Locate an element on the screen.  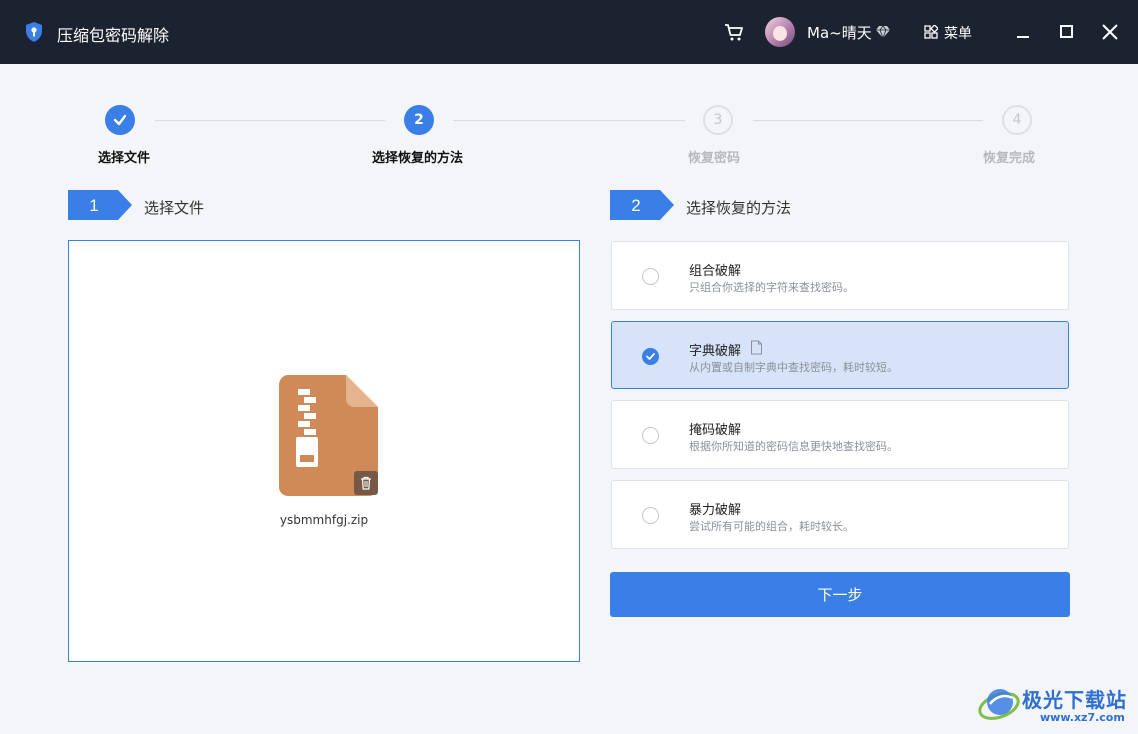
method-title: 字典破解 is located at coordinates (715, 351).